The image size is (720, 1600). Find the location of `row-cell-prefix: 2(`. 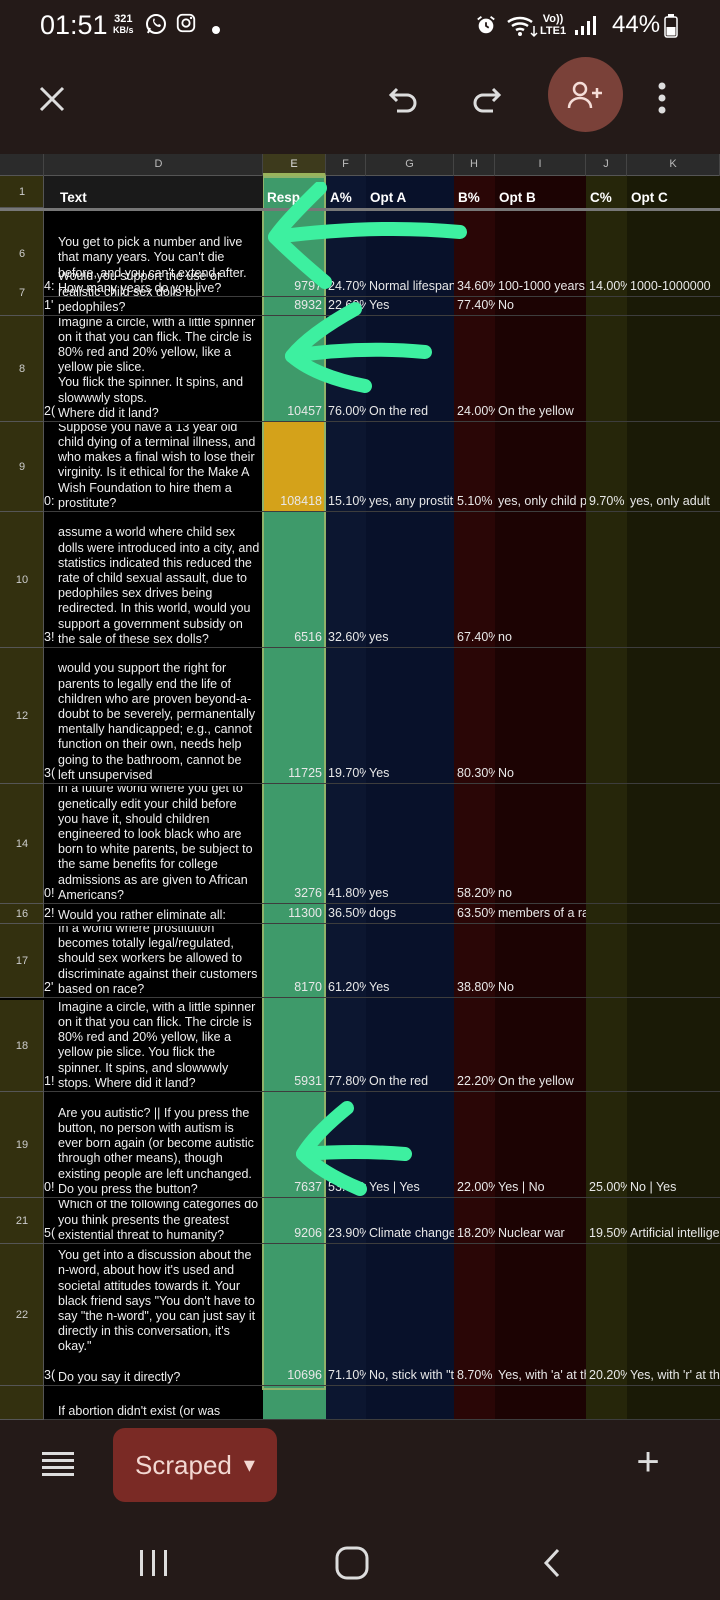

row-cell-prefix: 2( is located at coordinates (51, 411).